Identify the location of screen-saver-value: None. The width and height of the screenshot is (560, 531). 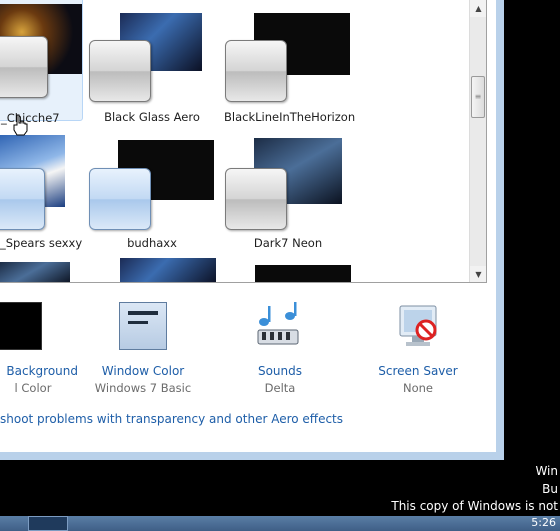
(417, 388).